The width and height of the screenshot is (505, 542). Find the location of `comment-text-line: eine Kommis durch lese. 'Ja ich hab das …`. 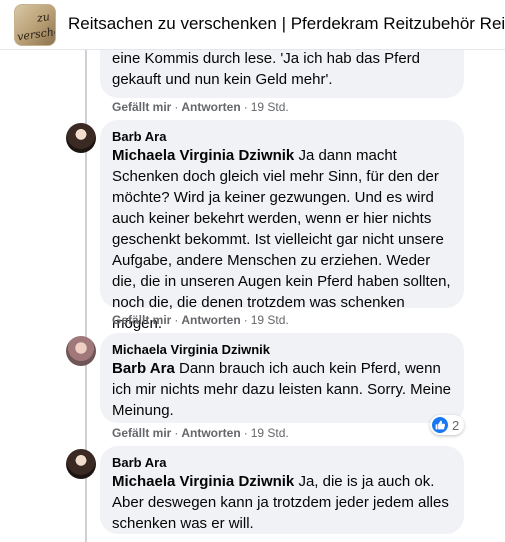

comment-text-line: eine Kommis durch lese. 'Ja ich hab das … is located at coordinates (266, 58).